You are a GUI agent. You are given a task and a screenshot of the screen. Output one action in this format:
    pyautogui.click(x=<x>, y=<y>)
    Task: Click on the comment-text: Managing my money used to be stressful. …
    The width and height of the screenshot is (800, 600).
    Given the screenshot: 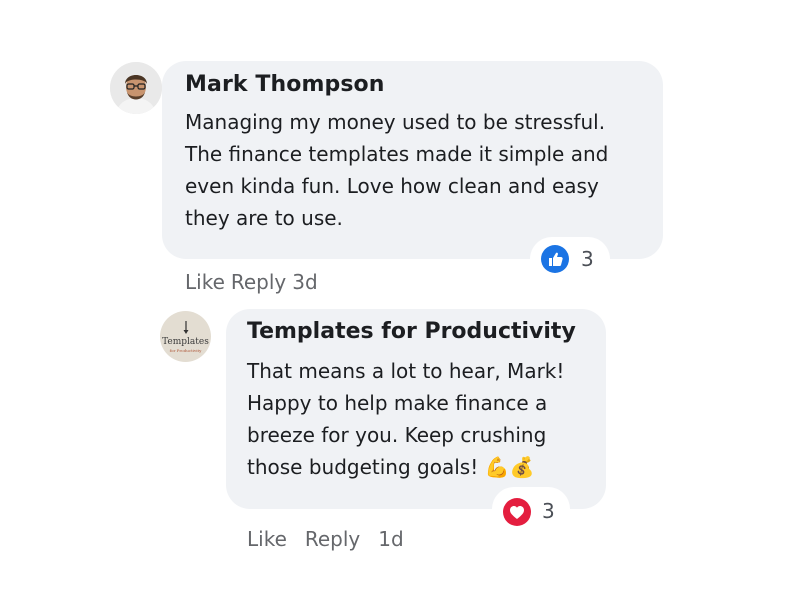 What is the action you would take?
    pyautogui.click(x=420, y=170)
    